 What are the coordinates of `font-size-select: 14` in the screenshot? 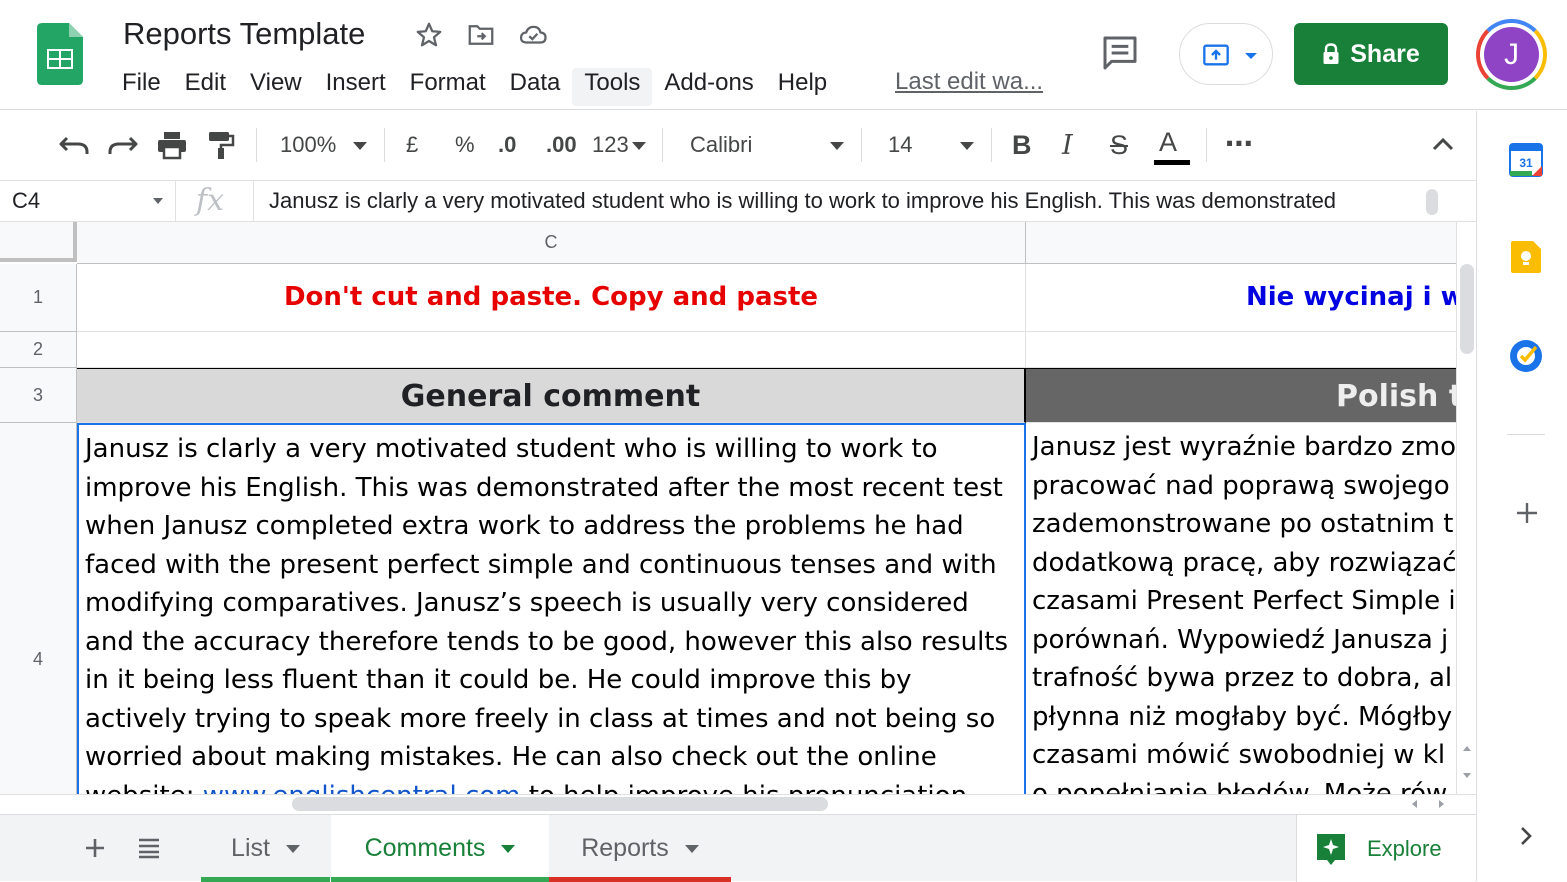 It's located at (900, 145).